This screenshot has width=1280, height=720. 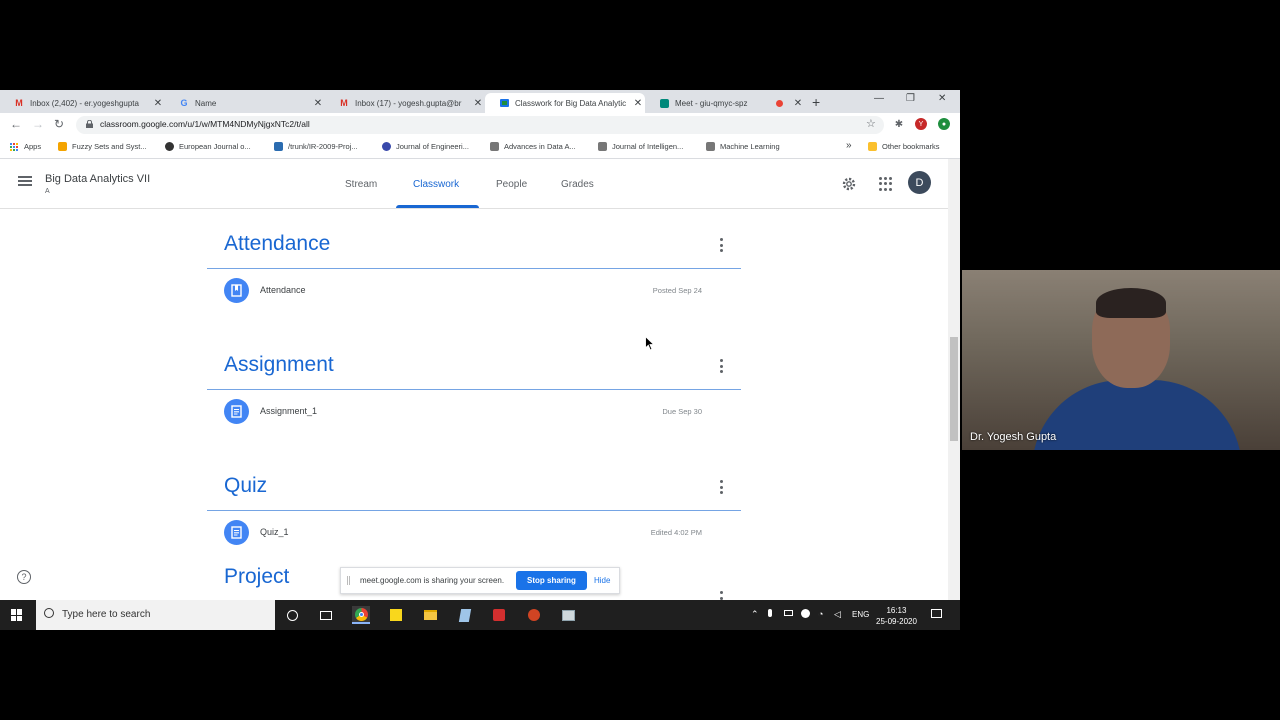 I want to click on gmail-icon: M, so click(x=344, y=103).